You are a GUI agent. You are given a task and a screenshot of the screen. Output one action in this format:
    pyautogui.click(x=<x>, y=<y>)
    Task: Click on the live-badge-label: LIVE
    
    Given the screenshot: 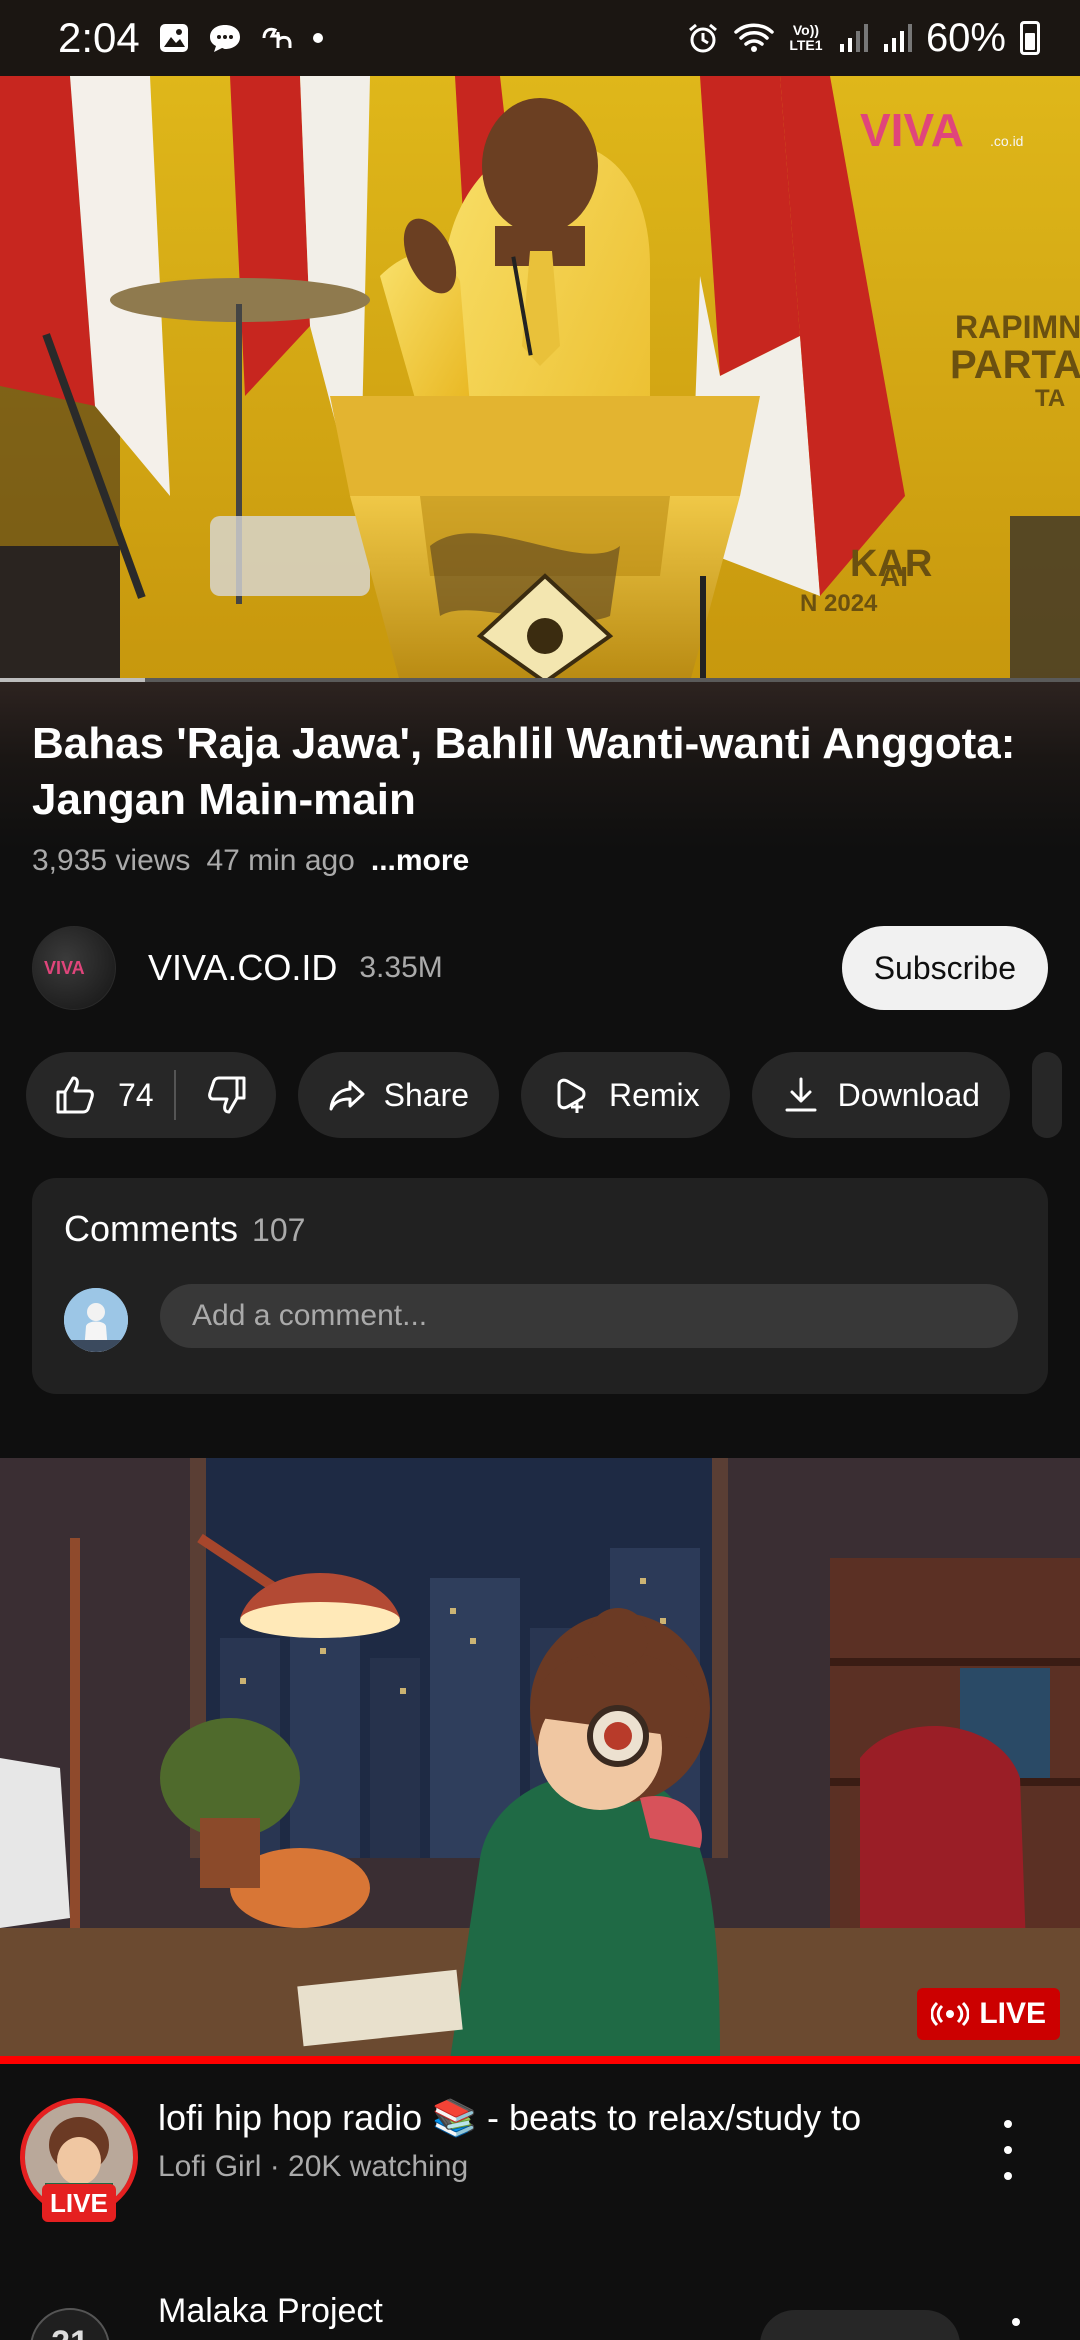 What is the action you would take?
    pyautogui.click(x=1012, y=2013)
    